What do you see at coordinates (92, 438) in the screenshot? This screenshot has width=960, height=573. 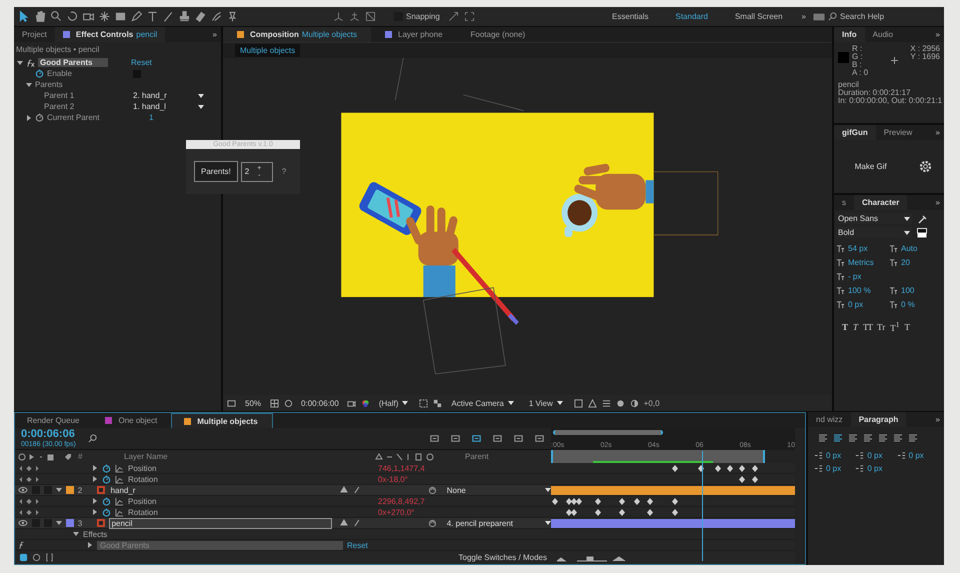 I see `search-icon` at bounding box center [92, 438].